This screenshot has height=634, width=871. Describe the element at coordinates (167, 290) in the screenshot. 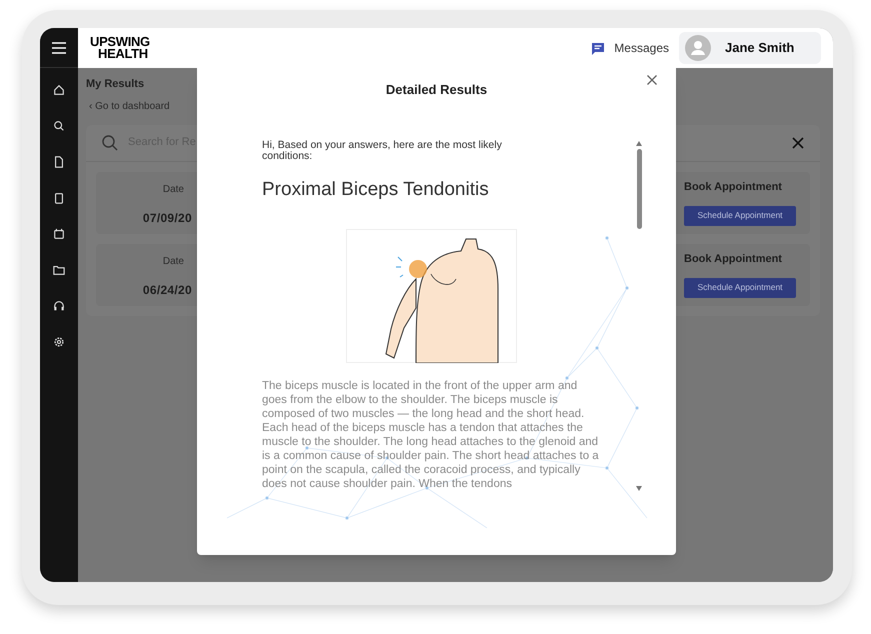

I see `date-value: 06/24/20` at that location.